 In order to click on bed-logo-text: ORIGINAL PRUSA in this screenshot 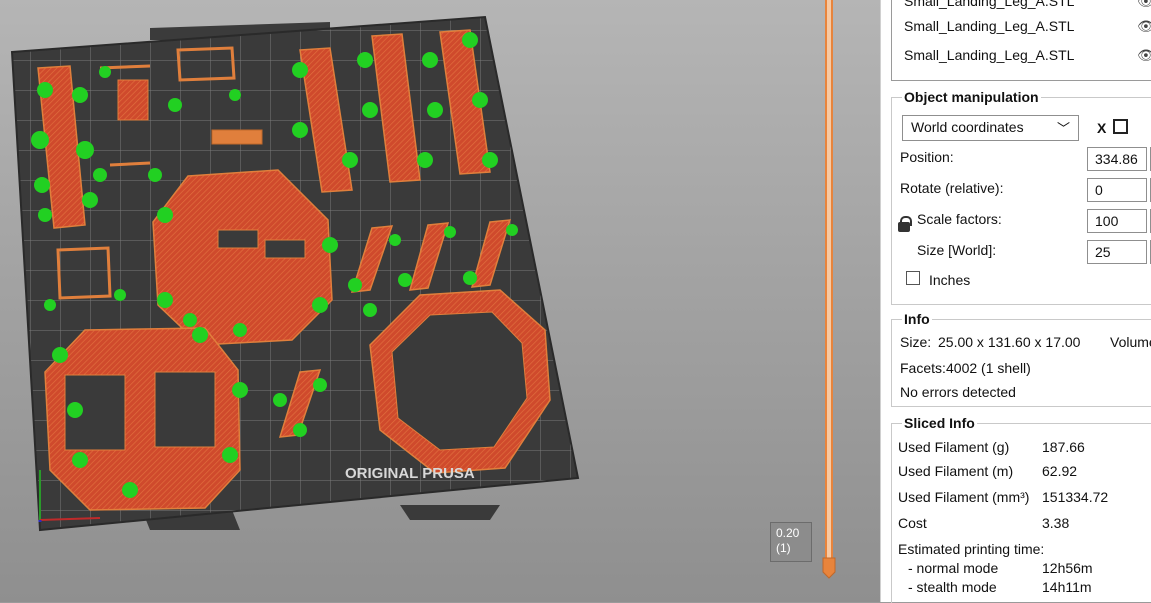, I will do `click(410, 473)`.